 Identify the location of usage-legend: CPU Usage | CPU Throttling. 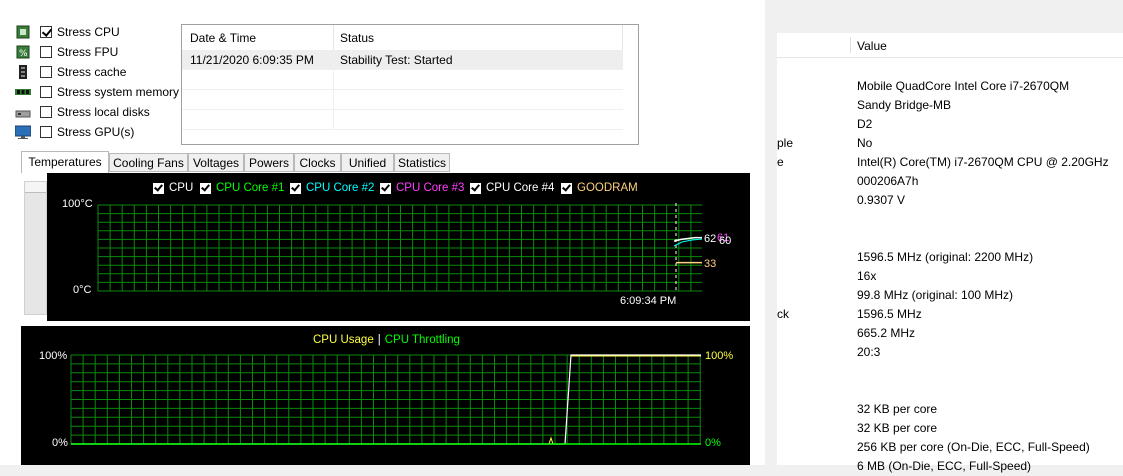
(386, 340).